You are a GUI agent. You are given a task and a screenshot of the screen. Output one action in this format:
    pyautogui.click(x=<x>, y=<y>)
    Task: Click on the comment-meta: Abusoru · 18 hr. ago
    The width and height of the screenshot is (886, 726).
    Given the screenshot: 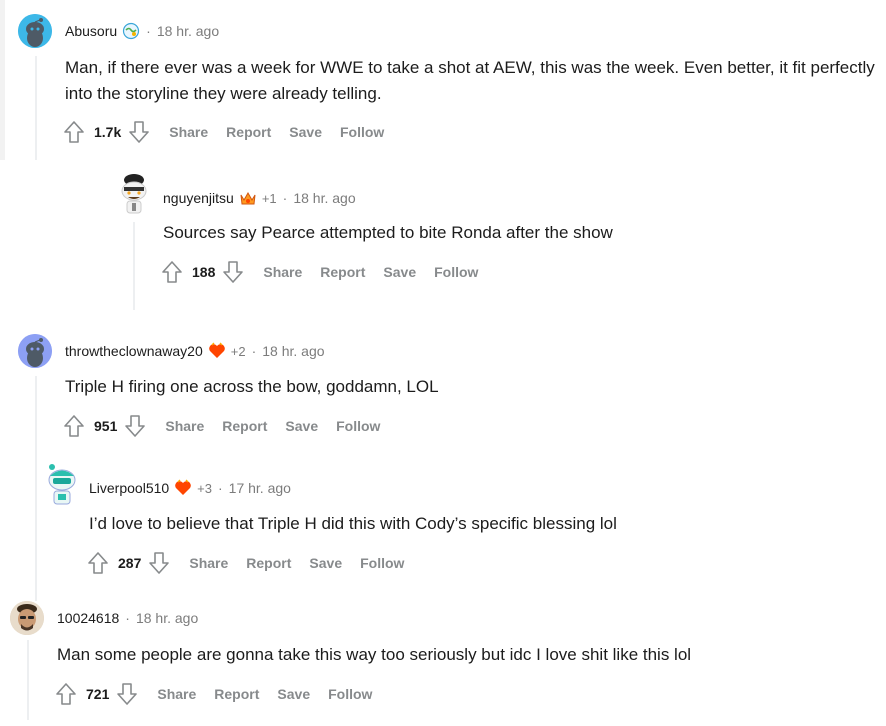 What is the action you would take?
    pyautogui.click(x=142, y=31)
    